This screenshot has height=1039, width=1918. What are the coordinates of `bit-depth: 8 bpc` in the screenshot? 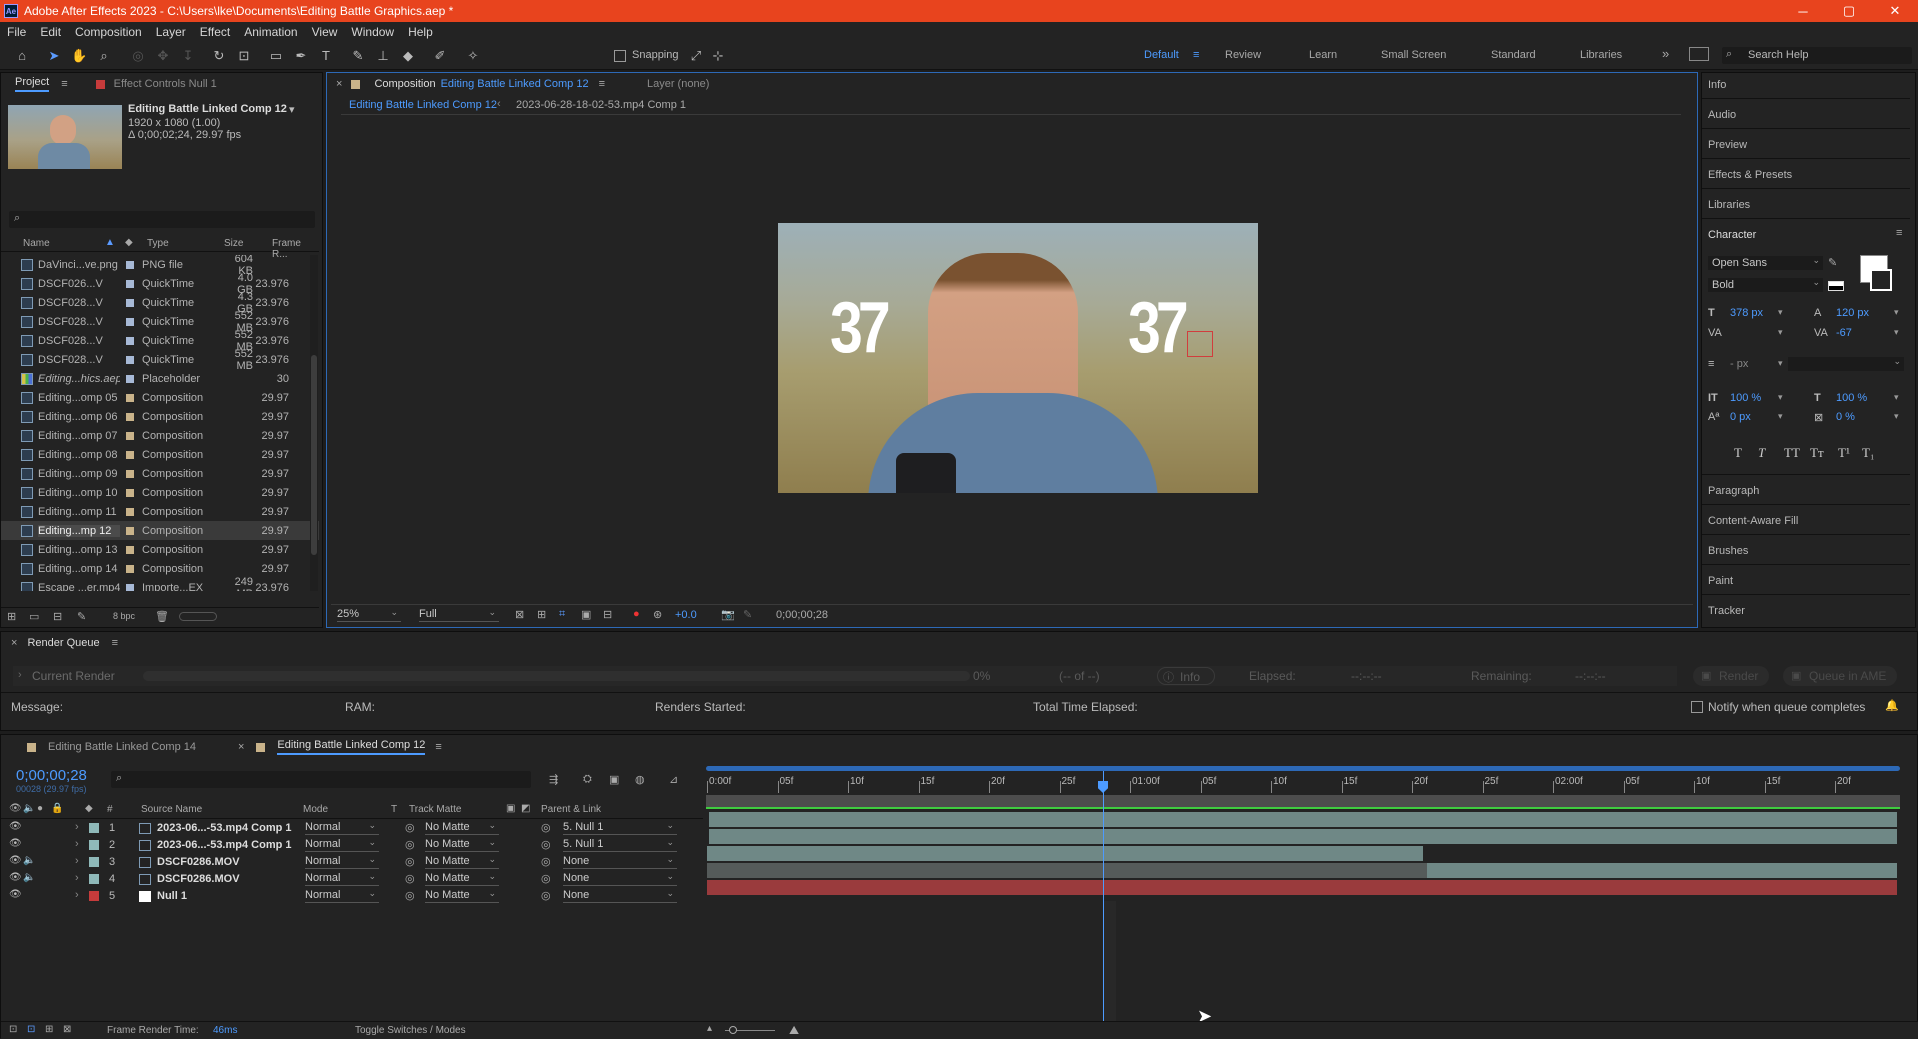 It's located at (124, 616).